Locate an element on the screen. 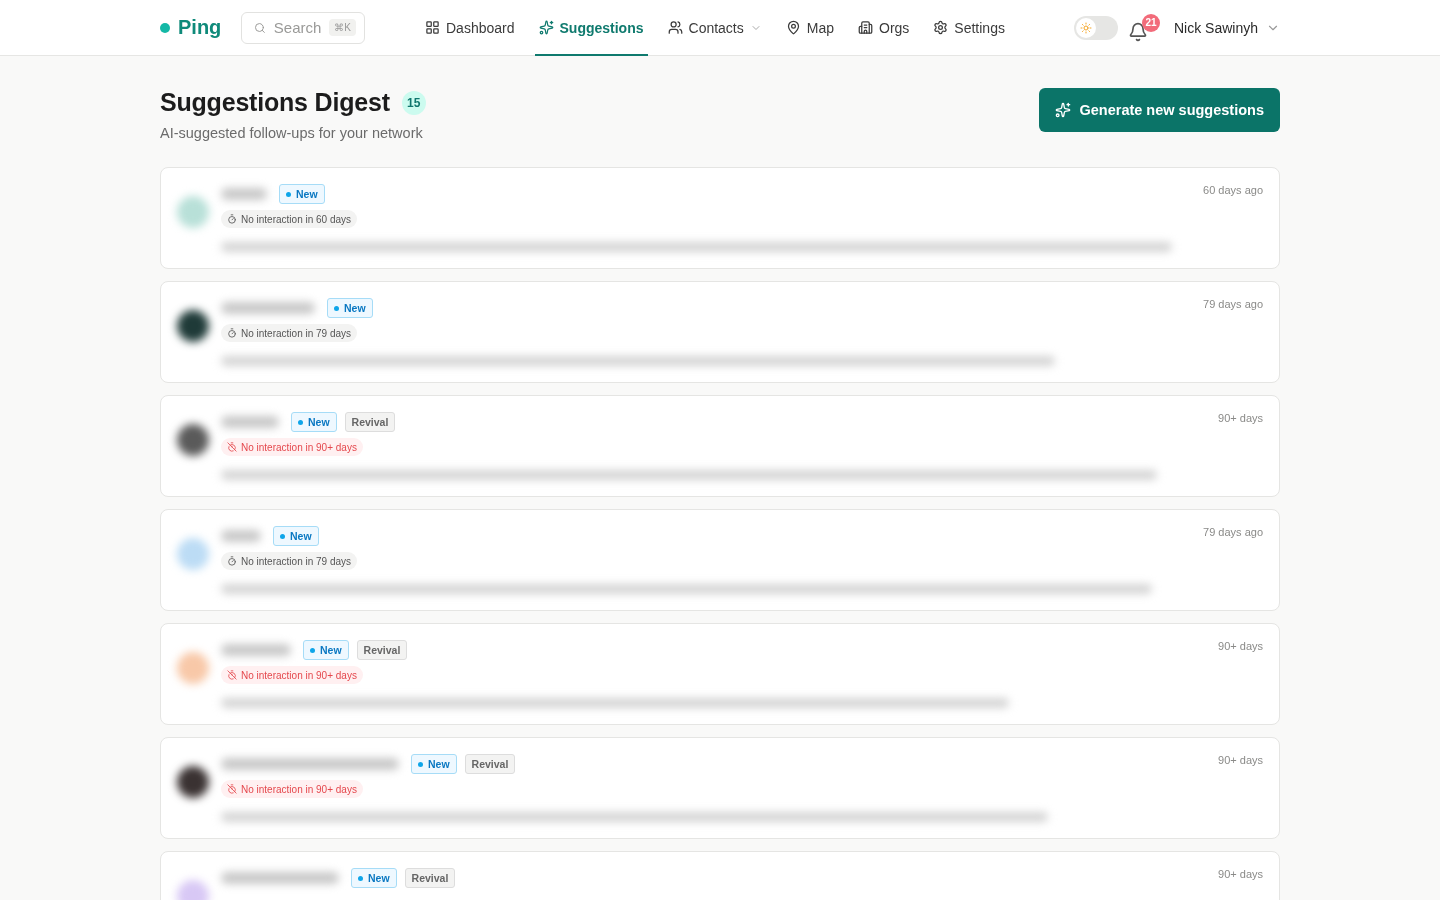 The height and width of the screenshot is (900, 1440). notification-count: 21 is located at coordinates (1150, 22).